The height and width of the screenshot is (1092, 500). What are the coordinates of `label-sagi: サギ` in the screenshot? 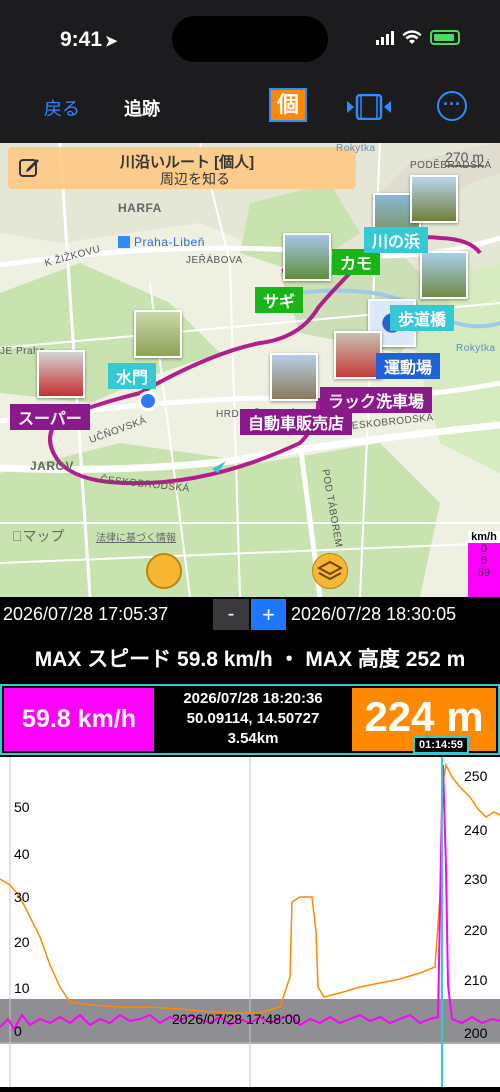 It's located at (279, 300).